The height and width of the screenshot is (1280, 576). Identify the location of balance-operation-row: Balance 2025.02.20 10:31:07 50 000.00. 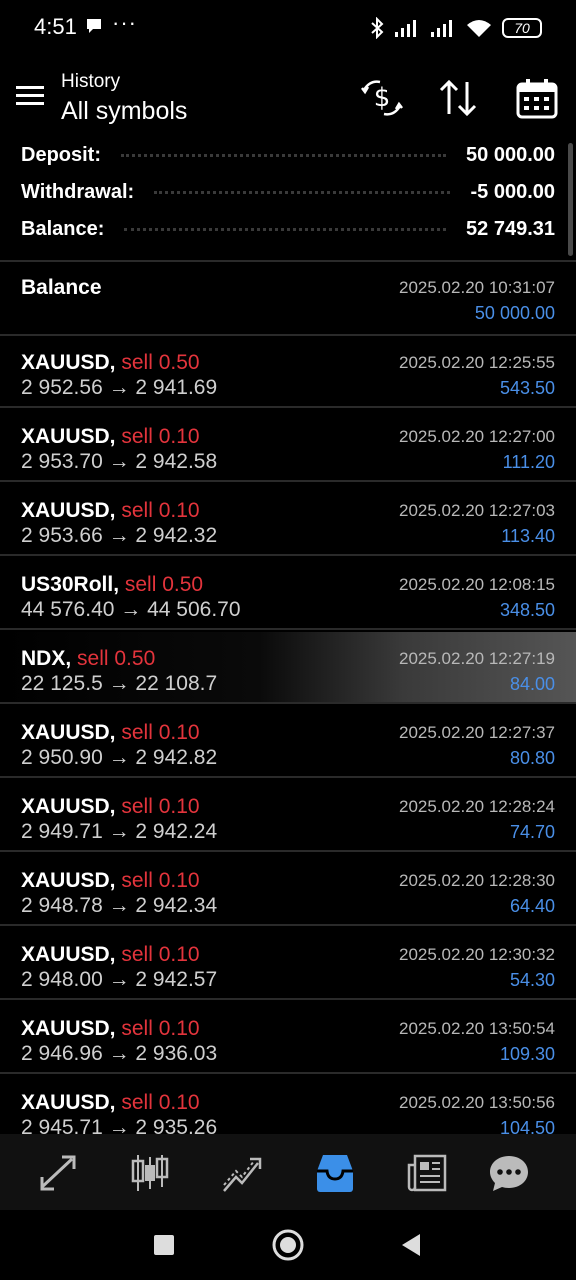
(288, 299).